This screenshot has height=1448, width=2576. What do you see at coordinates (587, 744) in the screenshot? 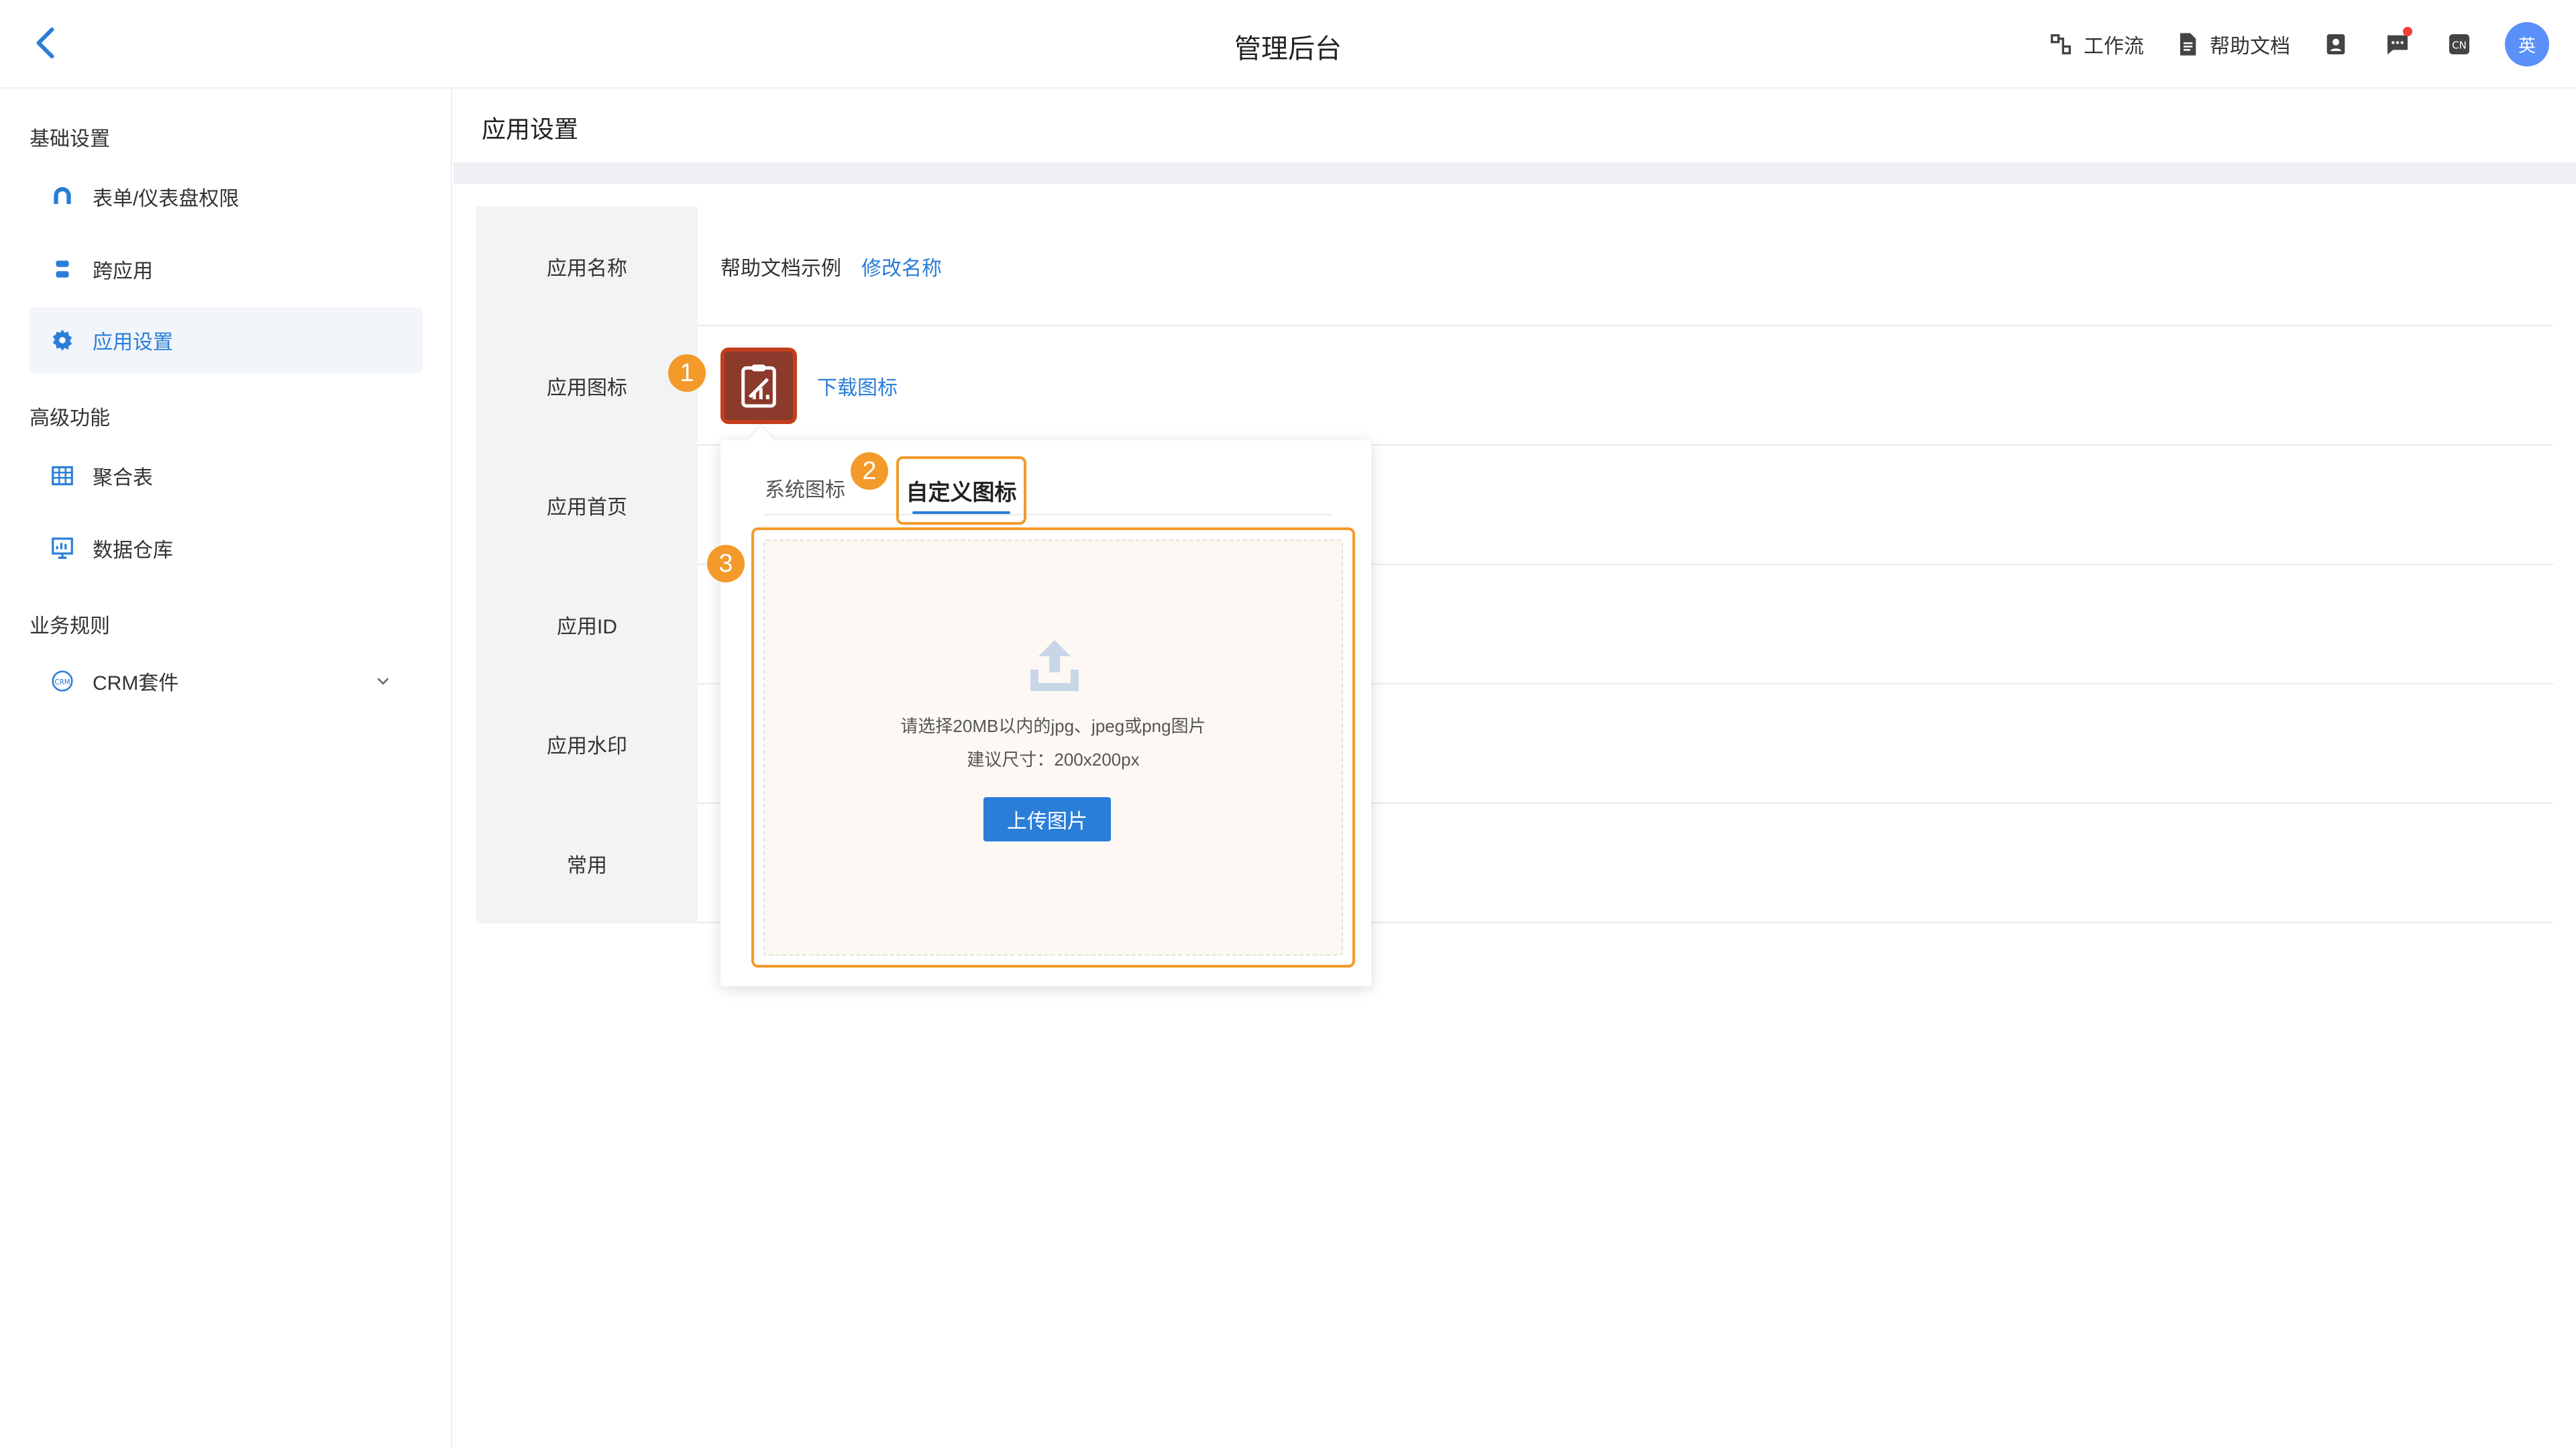
I see `row-label: 应用水印` at bounding box center [587, 744].